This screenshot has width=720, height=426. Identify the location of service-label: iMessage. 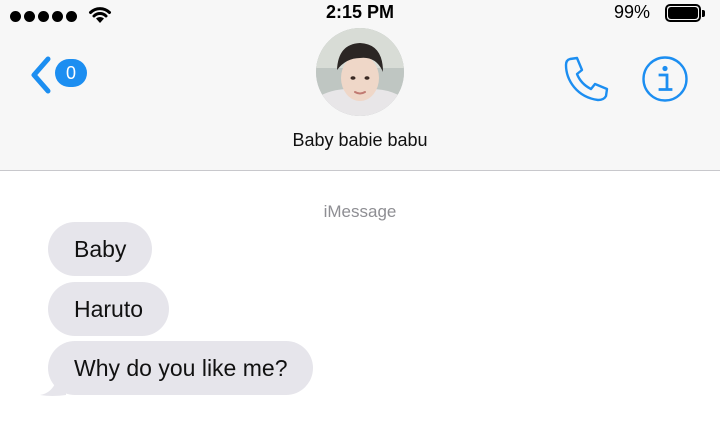
(360, 211).